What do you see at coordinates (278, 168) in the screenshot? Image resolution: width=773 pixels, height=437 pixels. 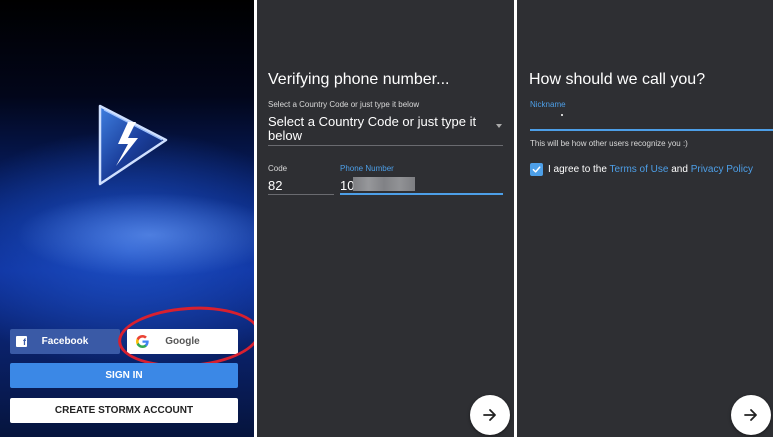 I see `code-label: Code` at bounding box center [278, 168].